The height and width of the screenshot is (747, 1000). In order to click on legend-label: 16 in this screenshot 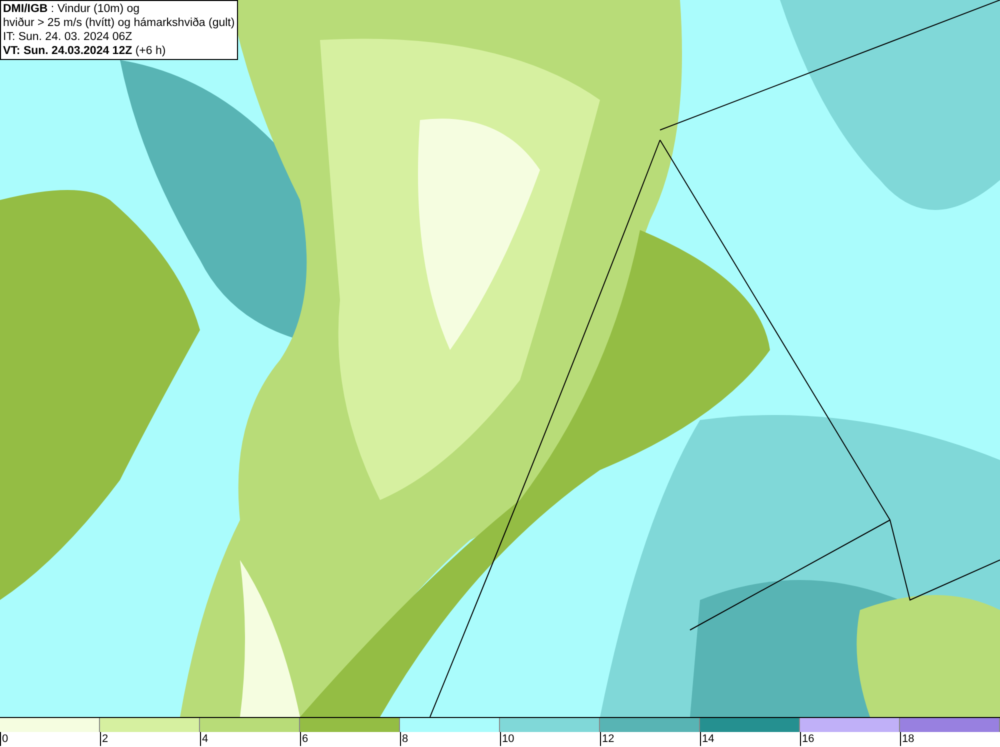, I will do `click(807, 739)`.